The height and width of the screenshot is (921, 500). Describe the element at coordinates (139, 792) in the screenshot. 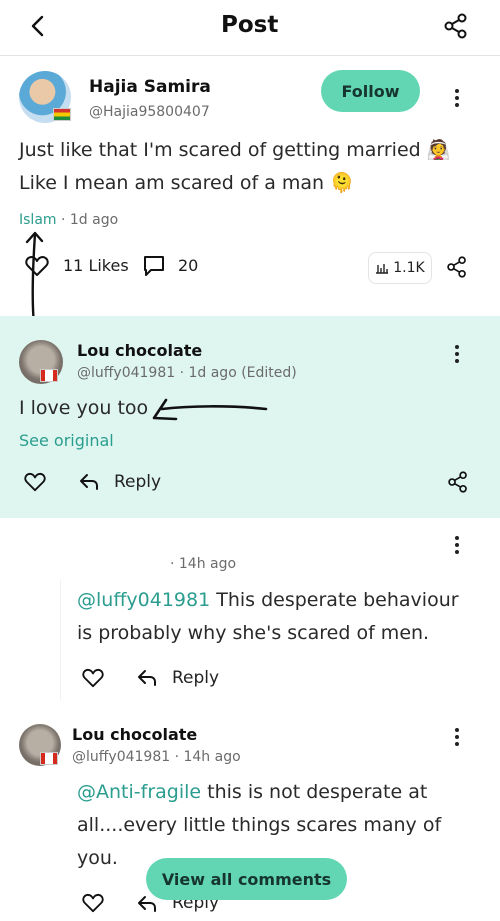

I see `mention-link: @Anti-fragile` at that location.